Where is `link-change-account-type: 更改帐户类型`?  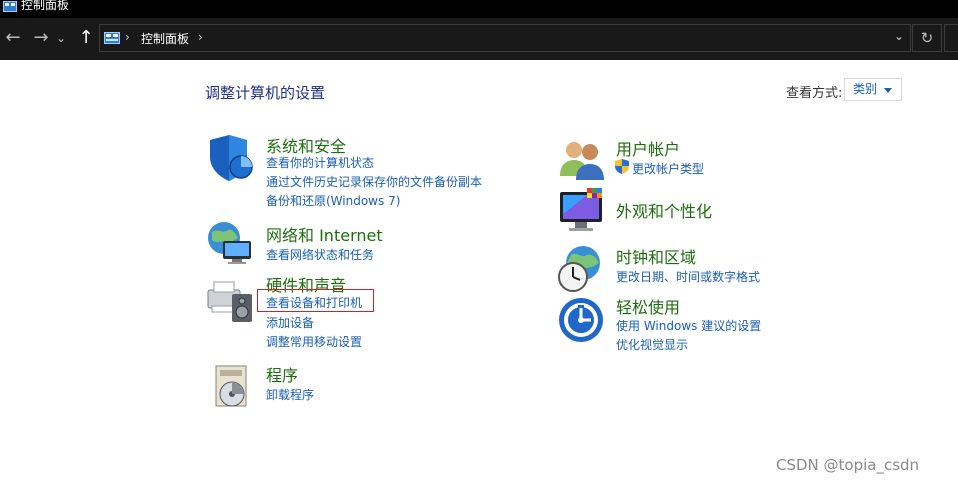
link-change-account-type: 更改帐户类型 is located at coordinates (668, 168).